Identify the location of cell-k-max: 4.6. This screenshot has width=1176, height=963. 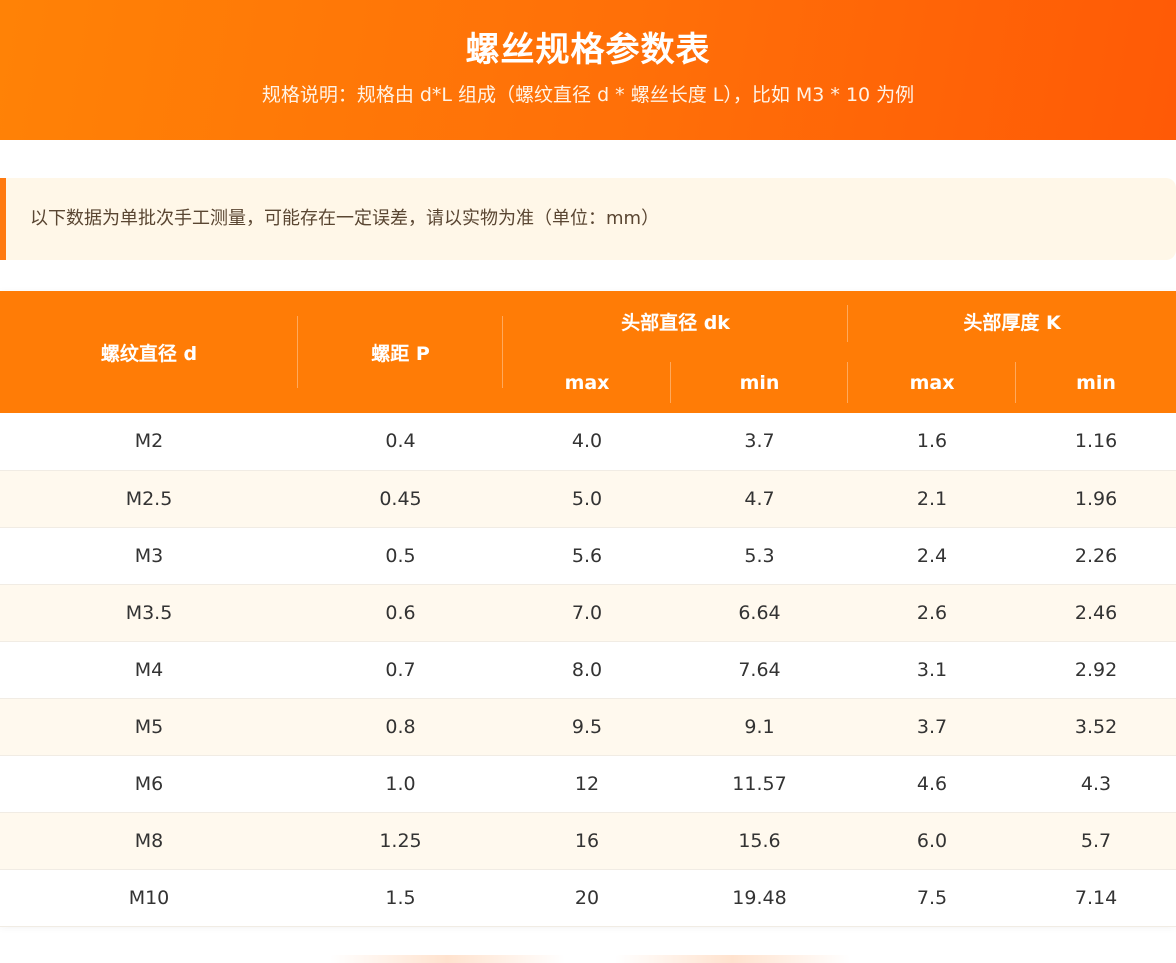
(932, 784).